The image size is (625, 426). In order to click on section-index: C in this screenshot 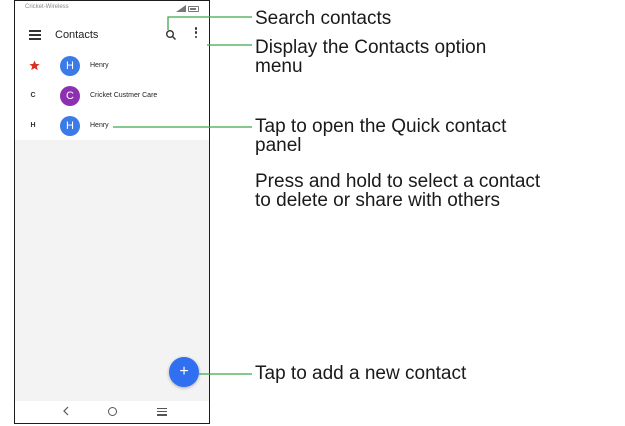, I will do `click(33, 95)`.